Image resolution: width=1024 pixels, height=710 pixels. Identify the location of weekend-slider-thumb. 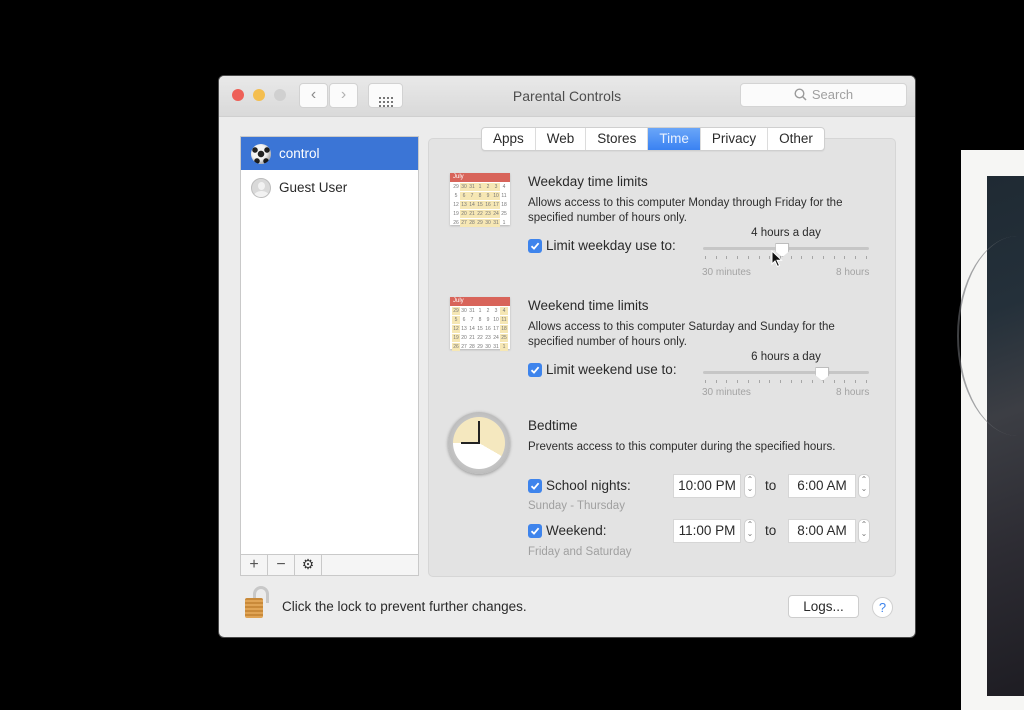
(822, 374).